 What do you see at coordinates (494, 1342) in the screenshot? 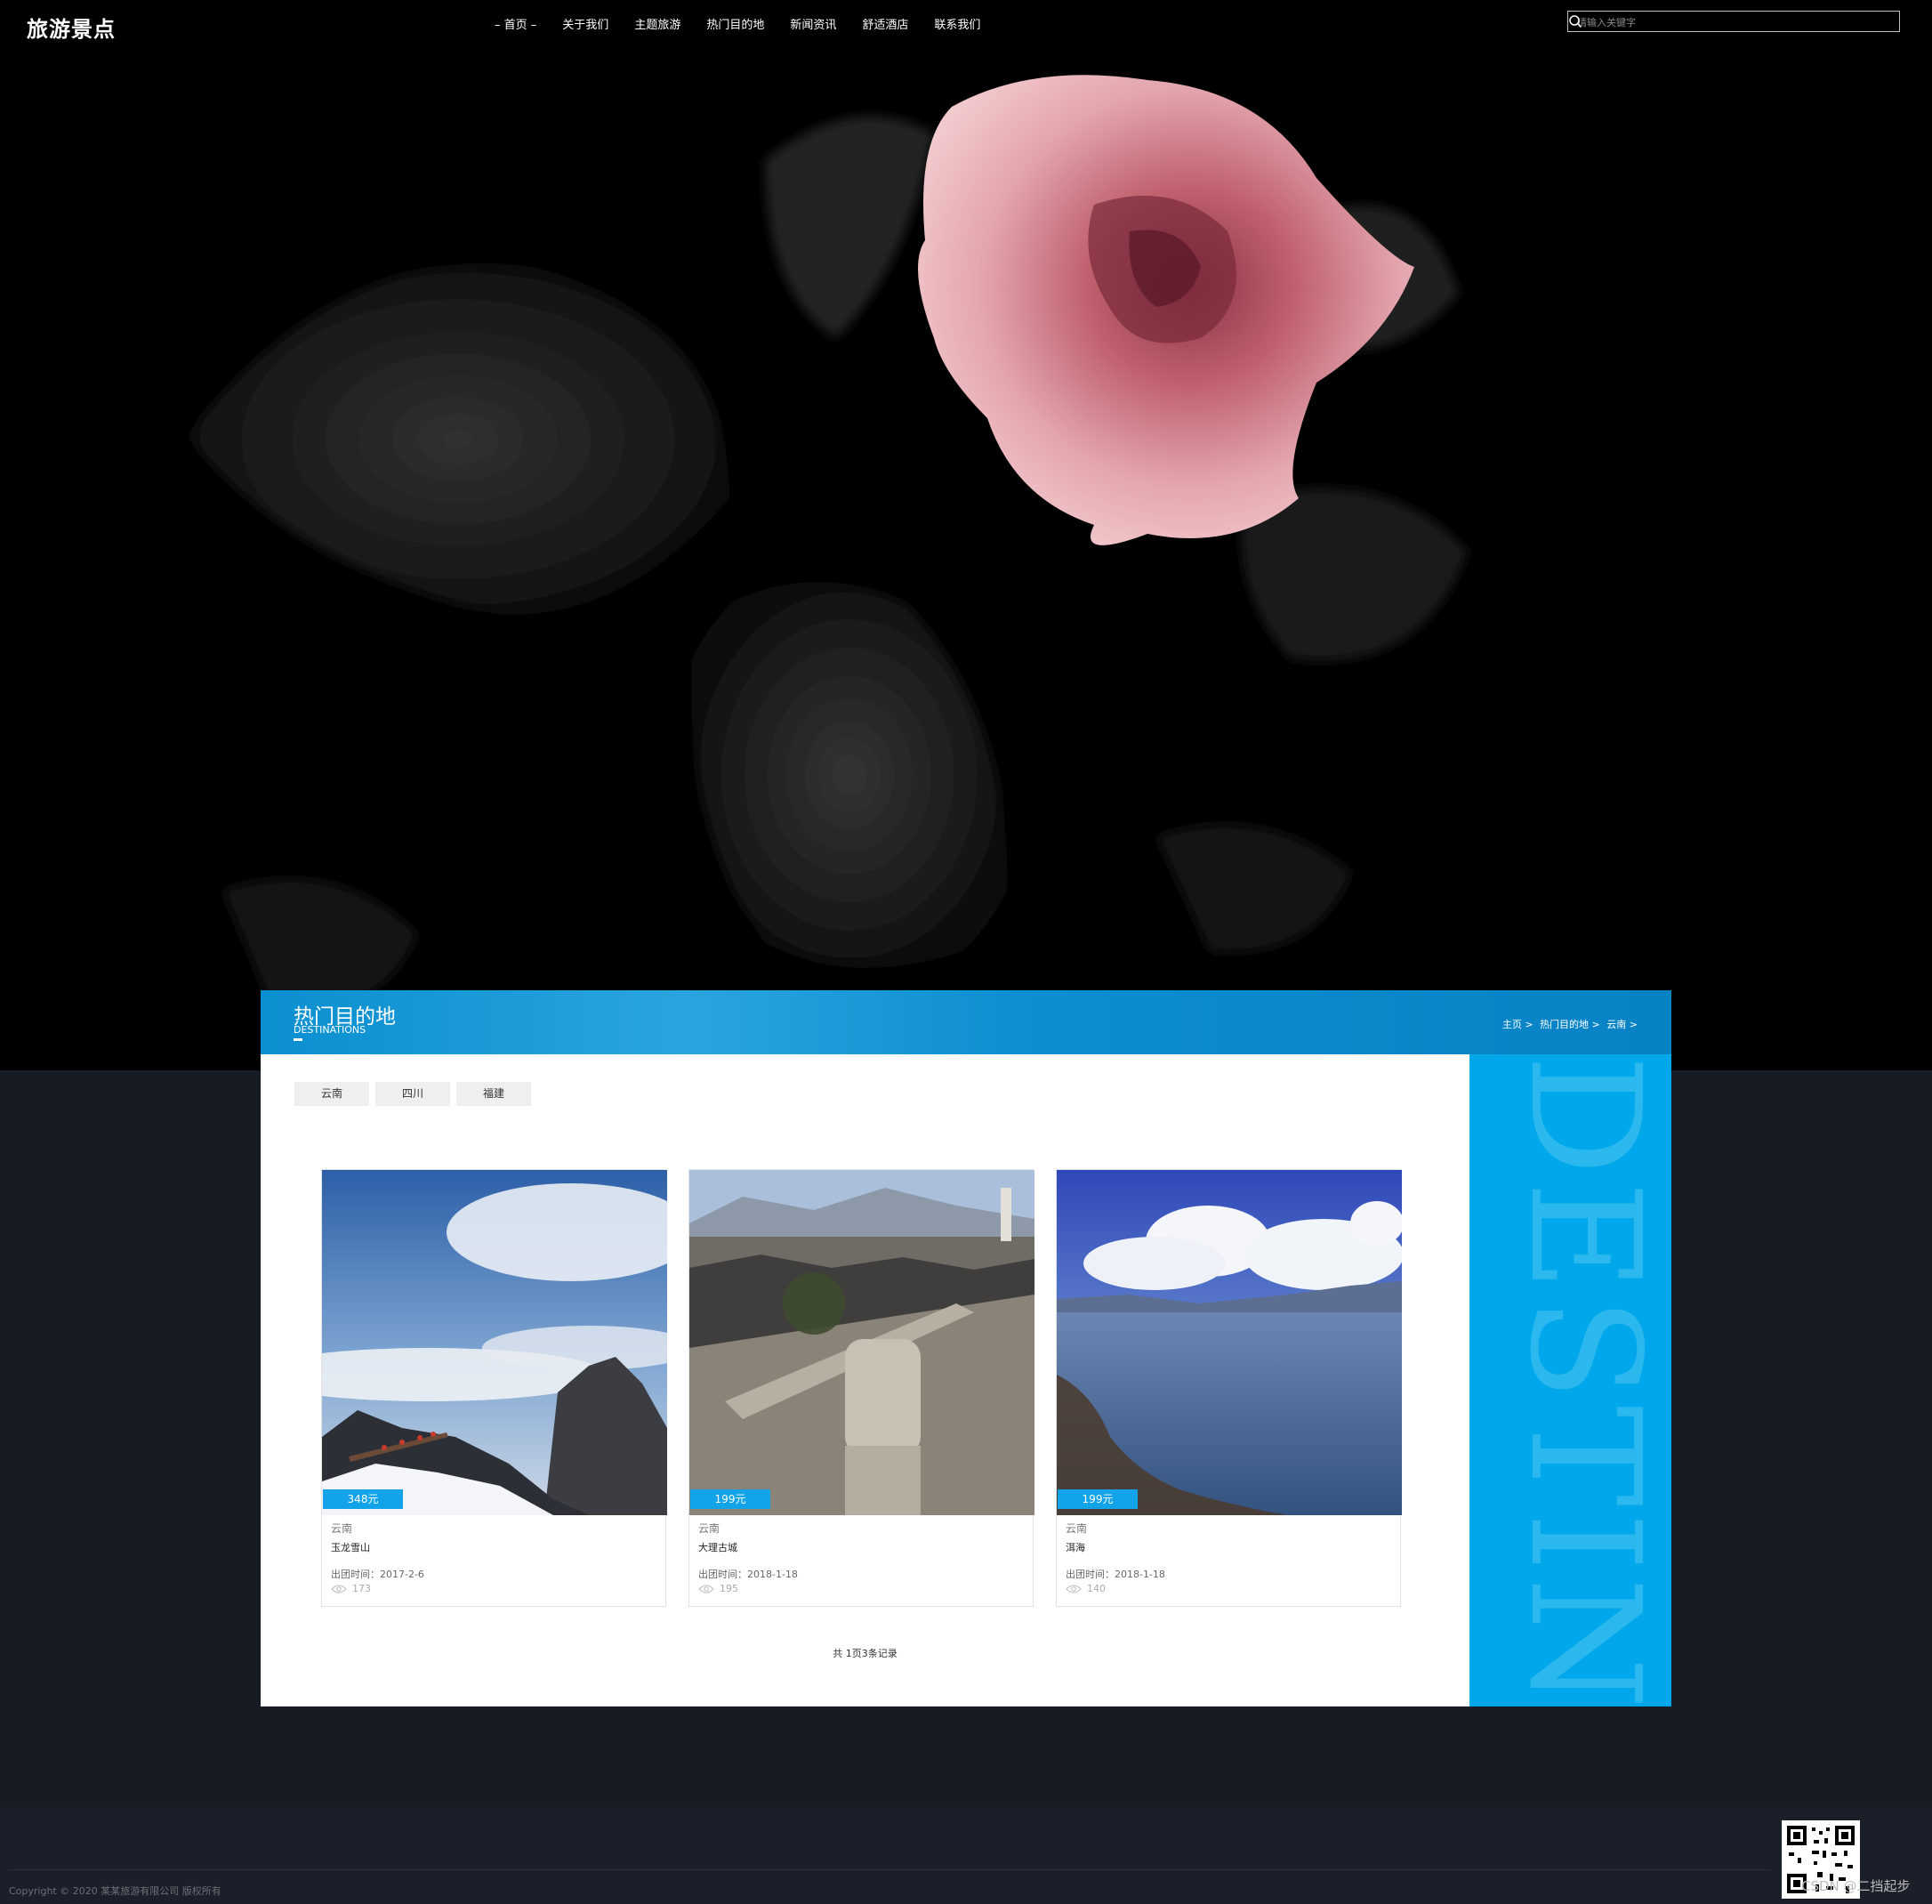
I see `card-image-snow-mountain` at bounding box center [494, 1342].